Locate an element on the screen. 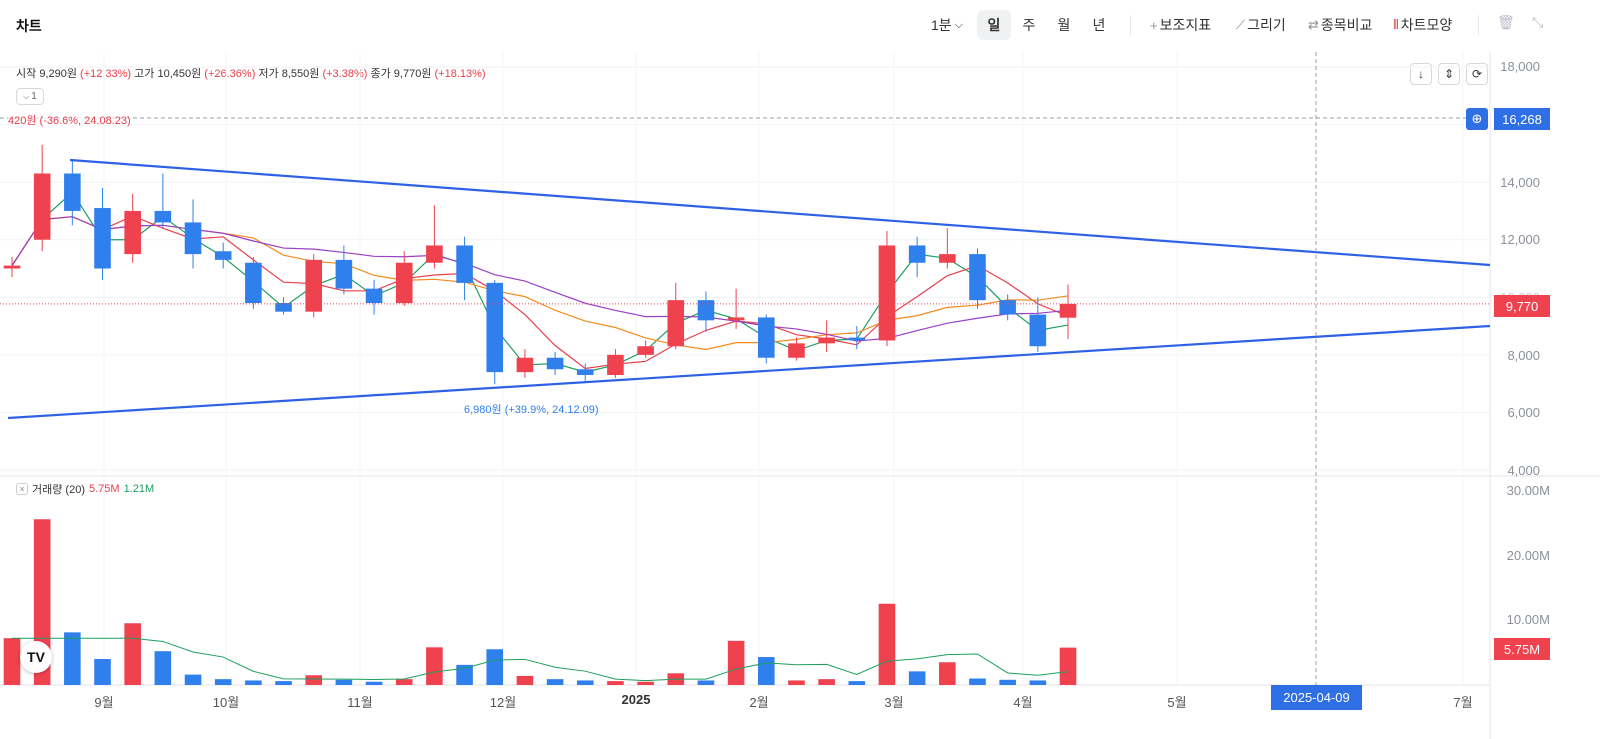 The image size is (1600, 739). x-tick: 2025 is located at coordinates (636, 699).